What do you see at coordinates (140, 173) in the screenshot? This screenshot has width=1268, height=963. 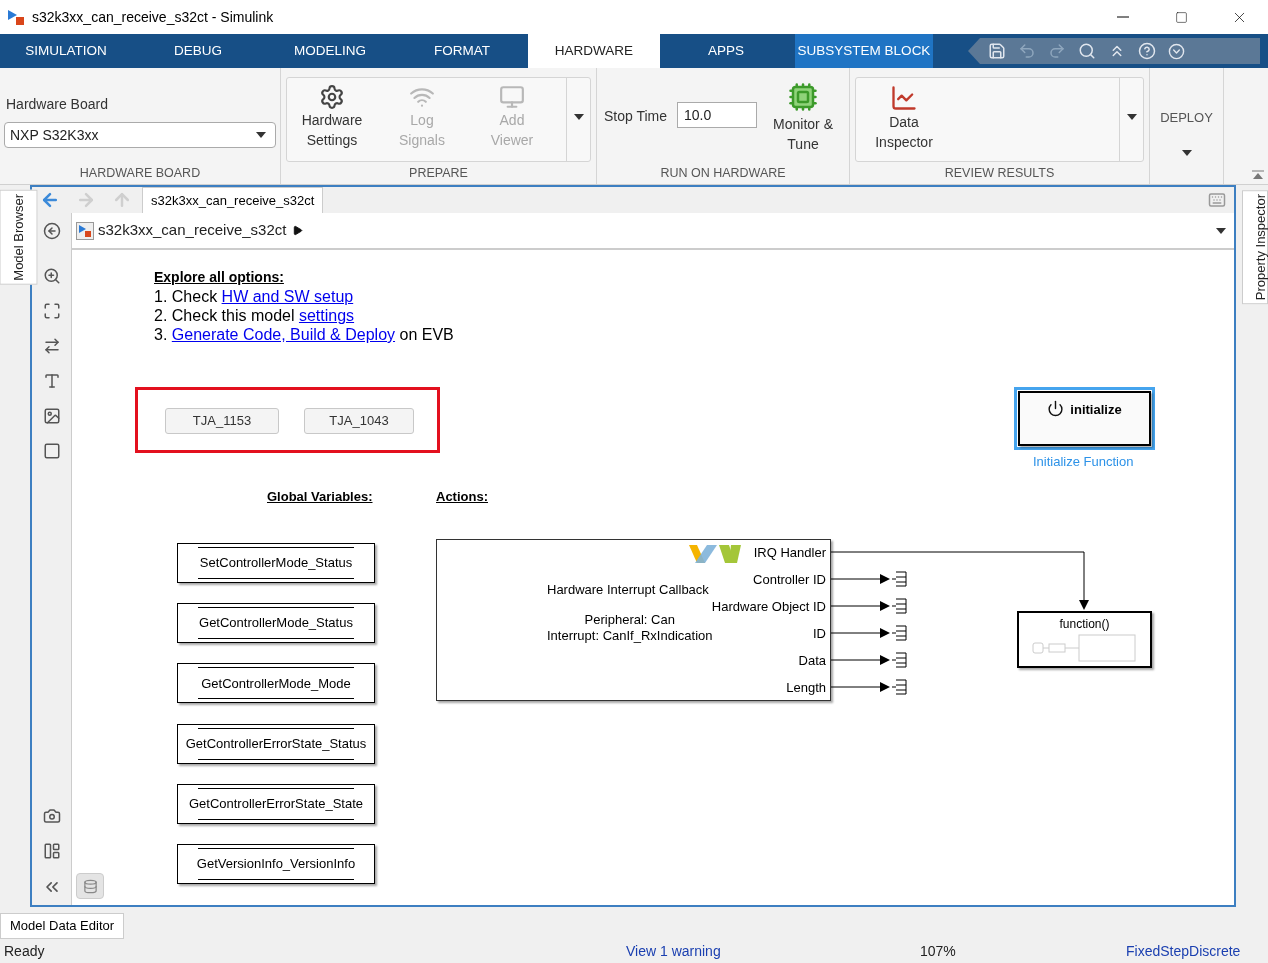 I see `section-label: HARDWARE BOARD` at bounding box center [140, 173].